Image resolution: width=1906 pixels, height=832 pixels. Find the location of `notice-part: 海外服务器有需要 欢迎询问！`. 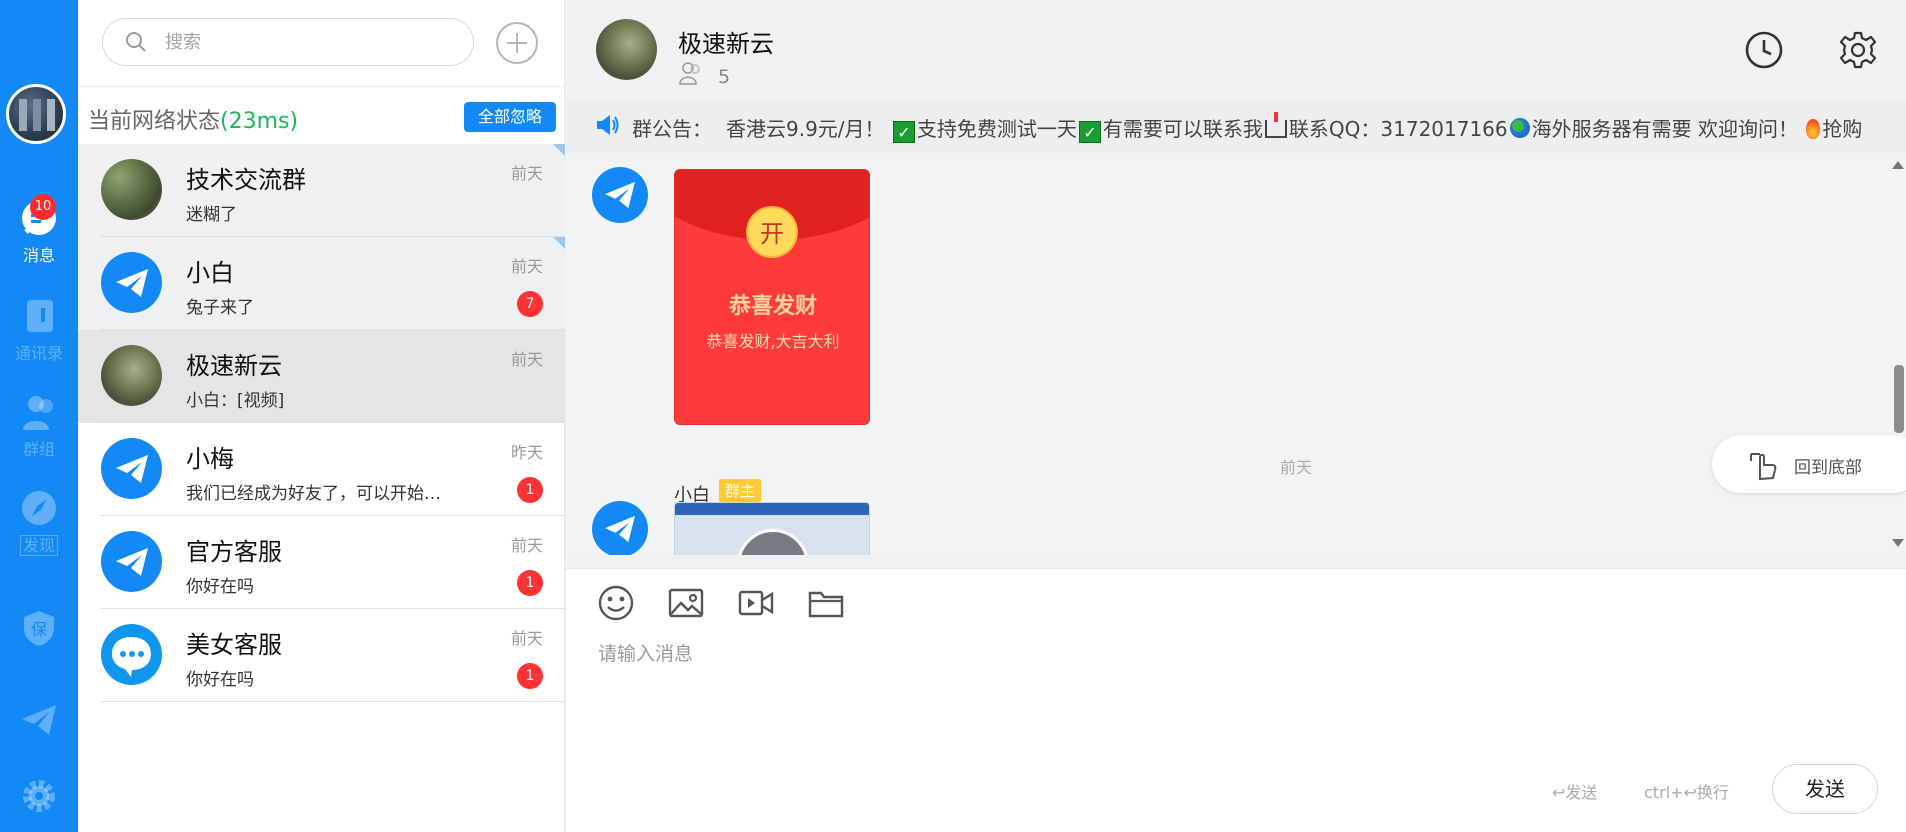

notice-part: 海外服务器有需要 欢迎询问！ is located at coordinates (1664, 129).